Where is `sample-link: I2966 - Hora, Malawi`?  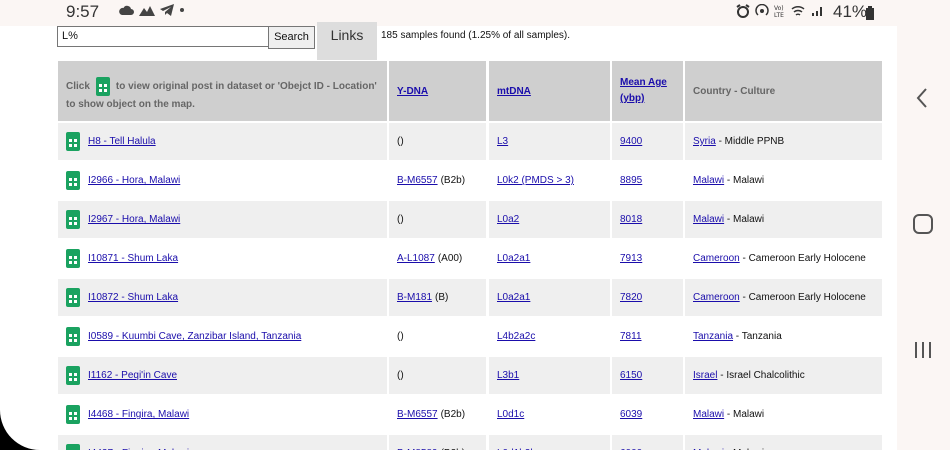 sample-link: I2966 - Hora, Malawi is located at coordinates (134, 180).